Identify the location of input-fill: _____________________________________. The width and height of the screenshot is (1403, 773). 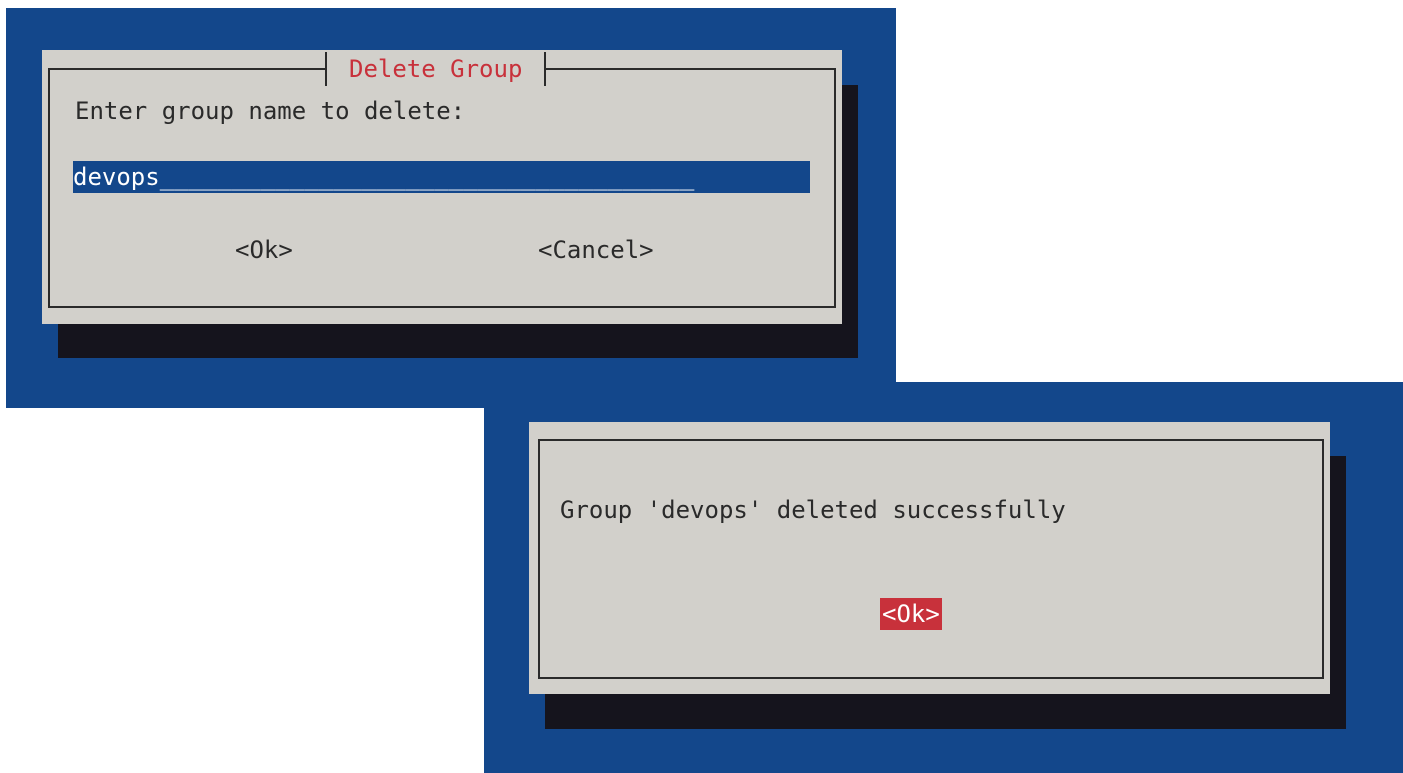
(427, 177).